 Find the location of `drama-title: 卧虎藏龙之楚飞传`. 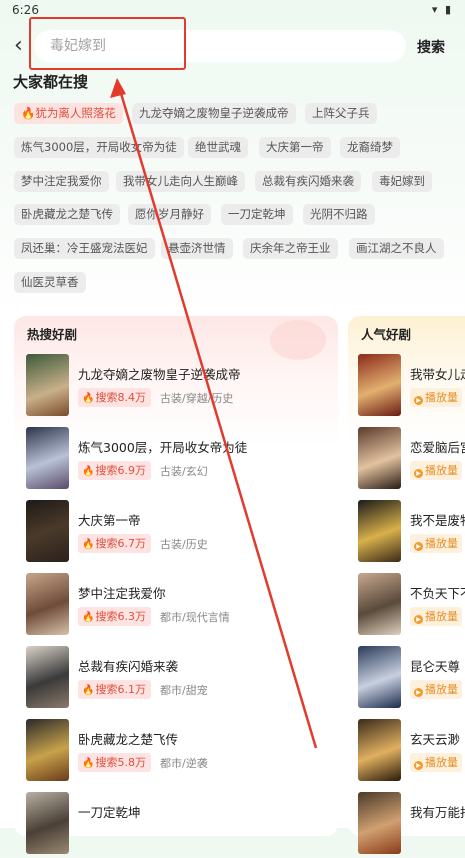

drama-title: 卧虎藏龙之楚飞传 is located at coordinates (128, 739).